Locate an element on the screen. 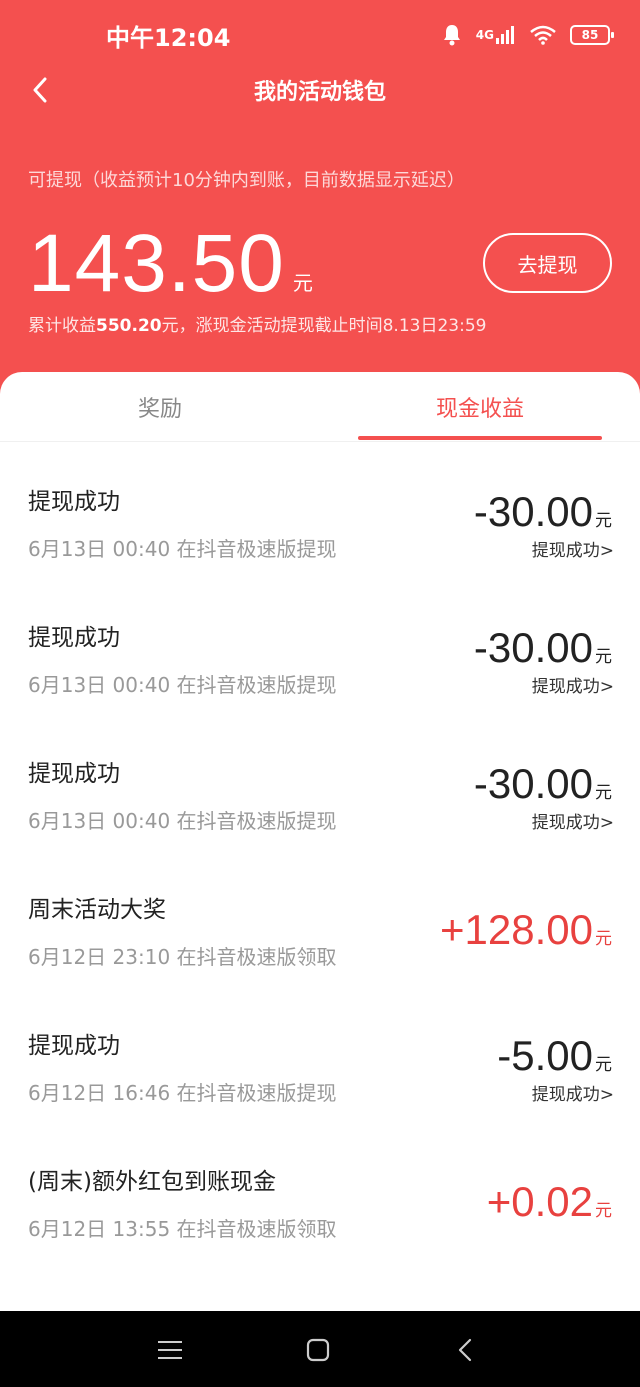 The height and width of the screenshot is (1387, 640). nav-bar: 我的活动钱包 is located at coordinates (320, 90).